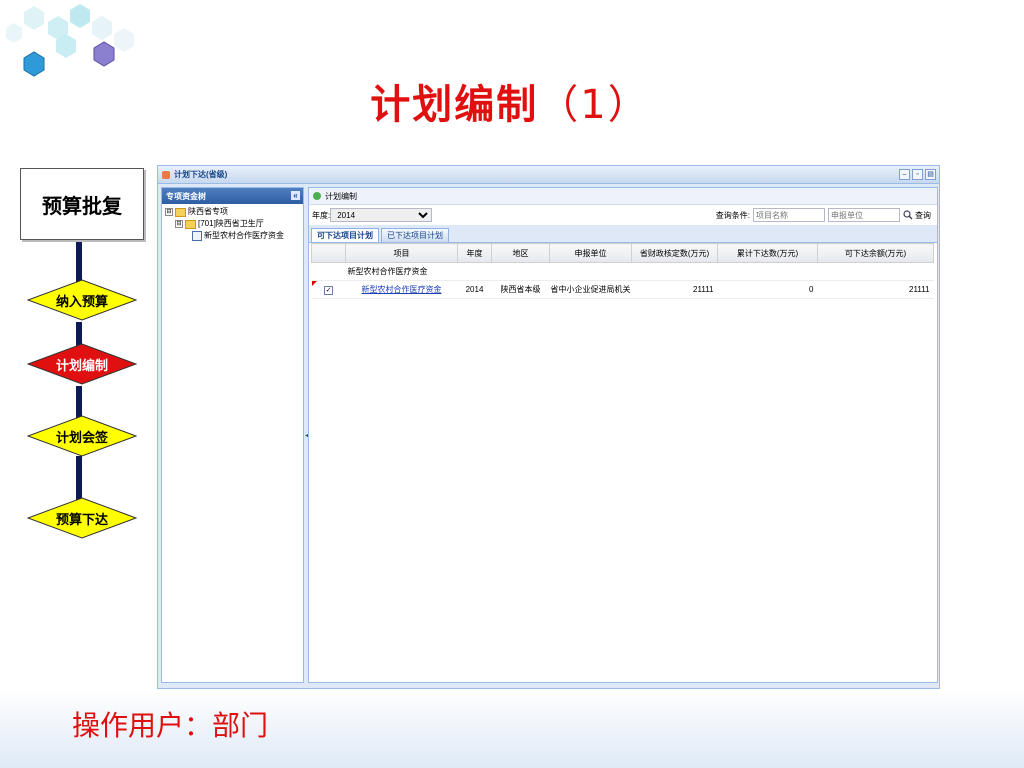  I want to click on column-header, so click(328, 253).